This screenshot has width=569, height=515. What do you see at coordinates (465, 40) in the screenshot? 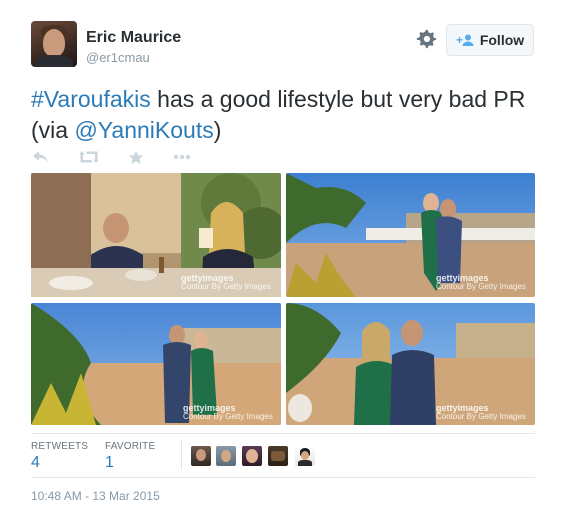
I see `add-user-icon: +` at bounding box center [465, 40].